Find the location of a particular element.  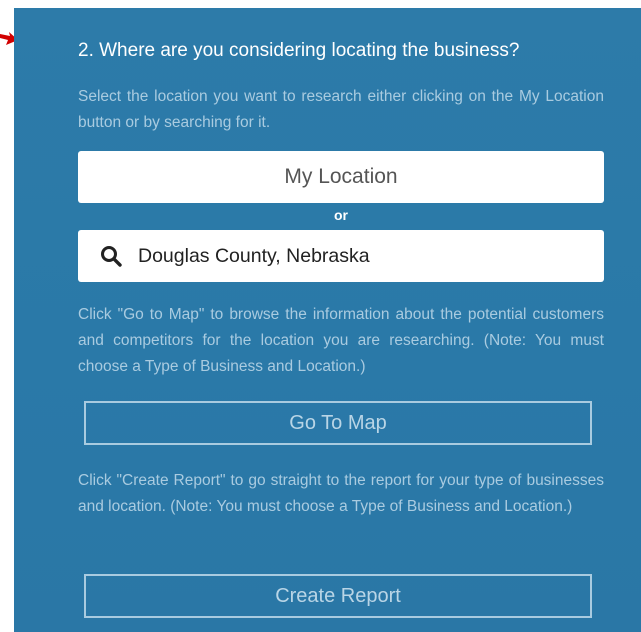

location-search-box is located at coordinates (341, 256).